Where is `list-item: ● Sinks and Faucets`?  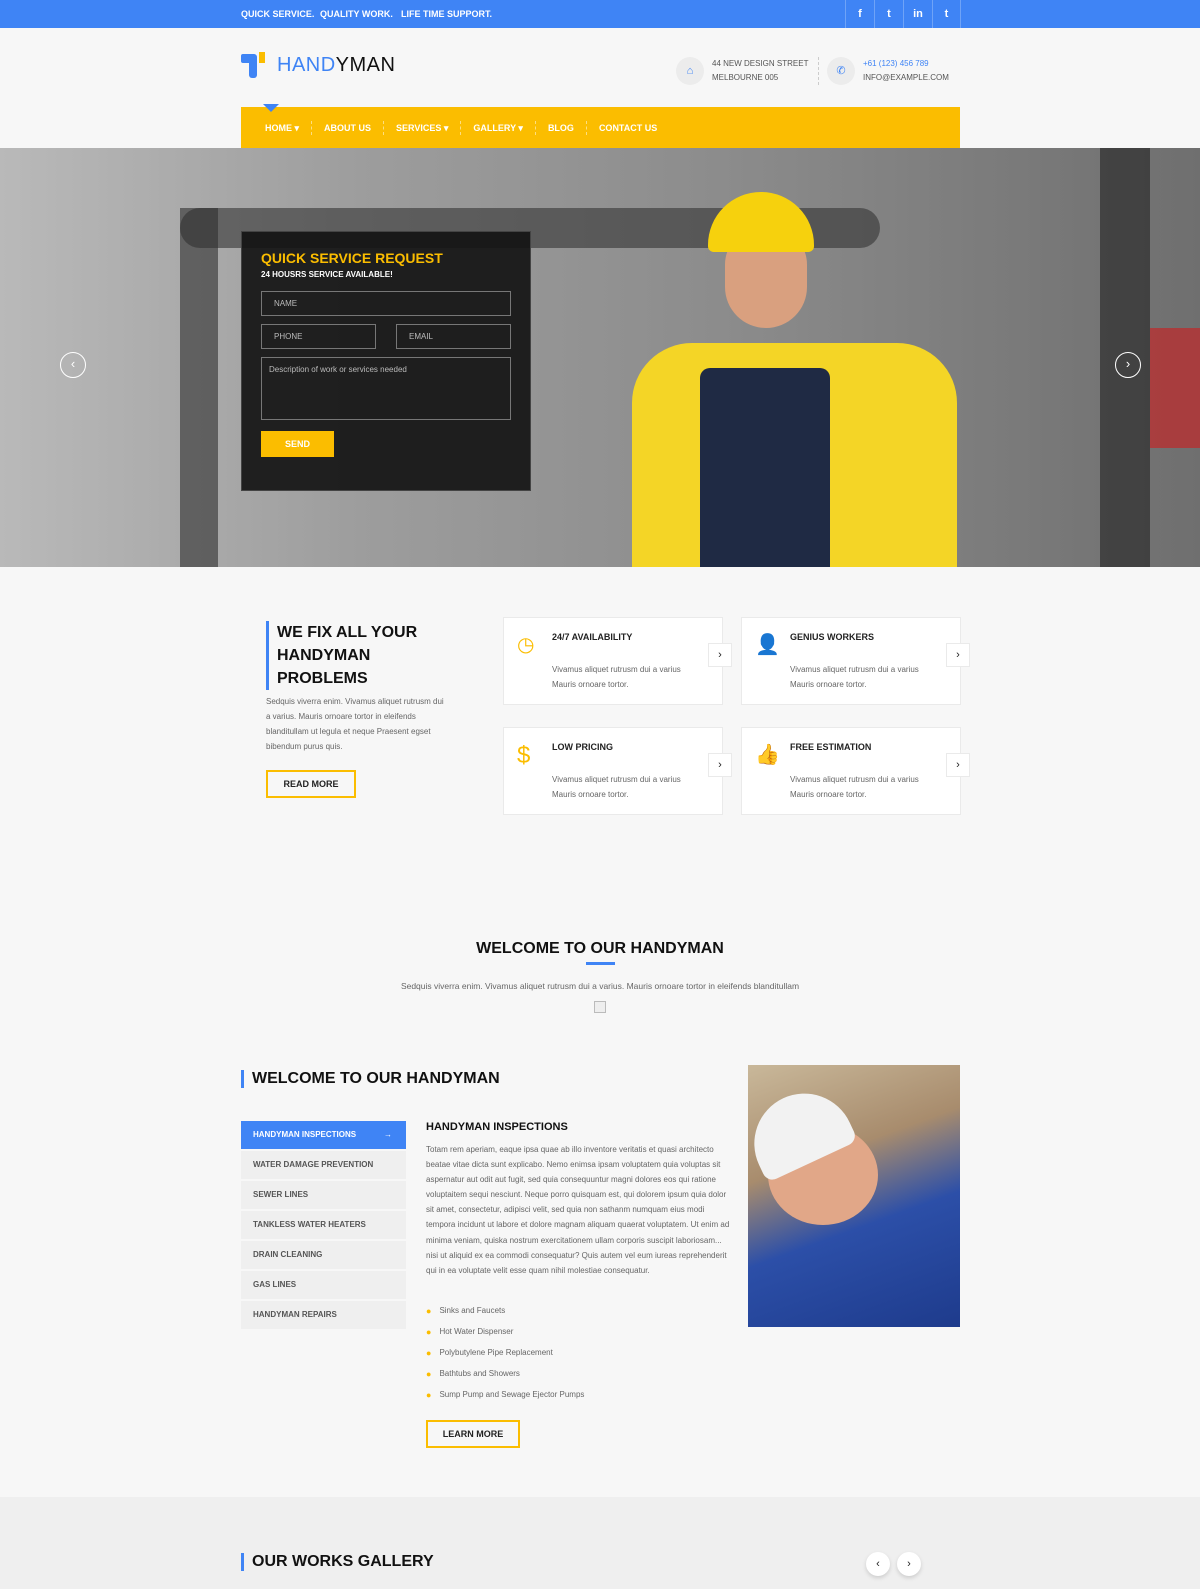
list-item: ● Sinks and Faucets is located at coordinates (466, 1310).